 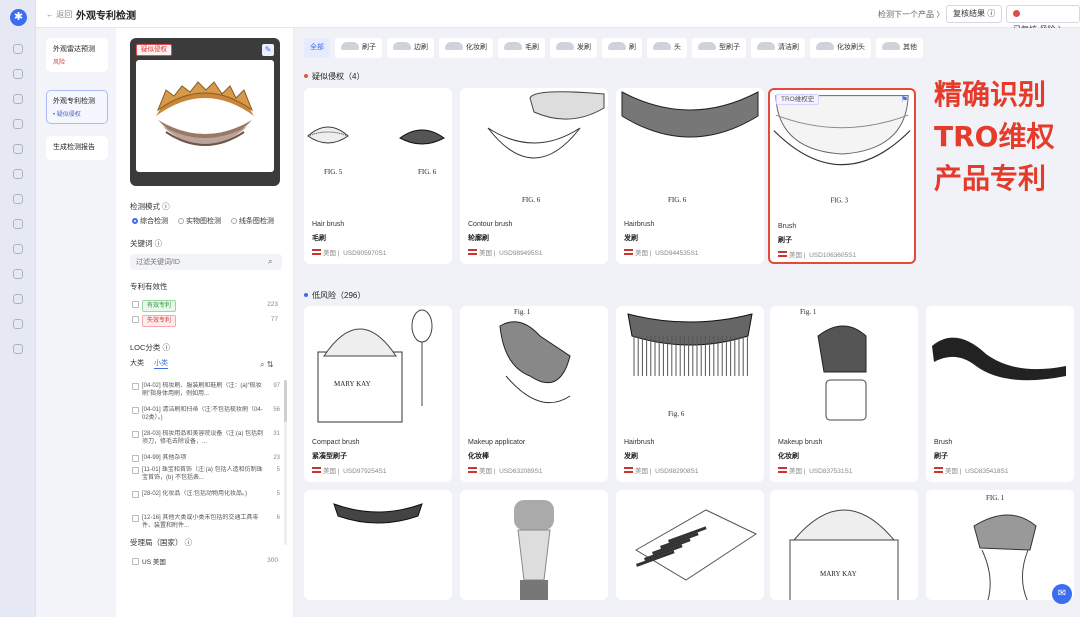 I want to click on tab-minor-class: 小类, so click(x=160, y=364).